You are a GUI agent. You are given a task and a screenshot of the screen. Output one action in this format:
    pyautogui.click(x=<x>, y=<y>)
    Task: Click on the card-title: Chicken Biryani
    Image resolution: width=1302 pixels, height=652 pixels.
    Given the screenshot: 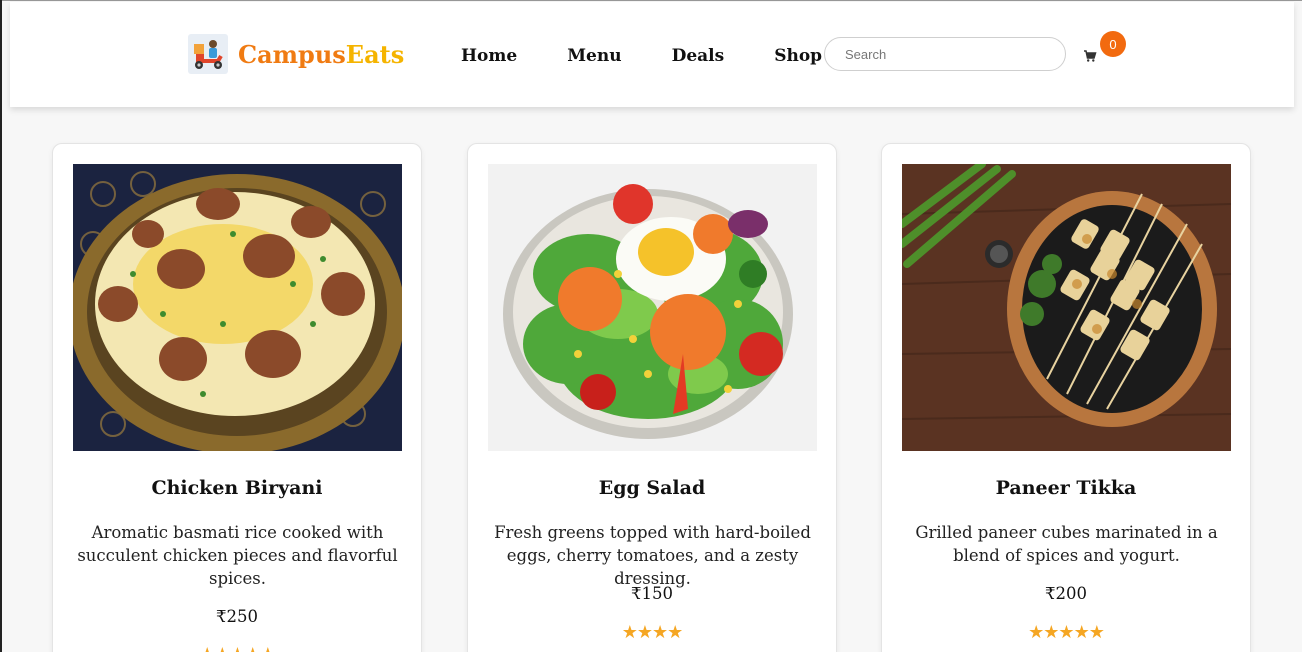 What is the action you would take?
    pyautogui.click(x=237, y=488)
    